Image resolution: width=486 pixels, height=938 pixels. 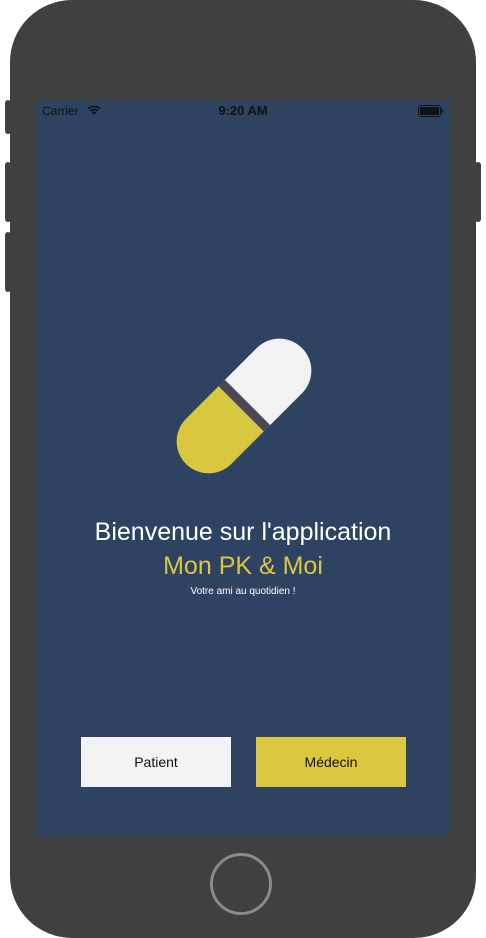 What do you see at coordinates (244, 406) in the screenshot?
I see `pill-capsule-icon` at bounding box center [244, 406].